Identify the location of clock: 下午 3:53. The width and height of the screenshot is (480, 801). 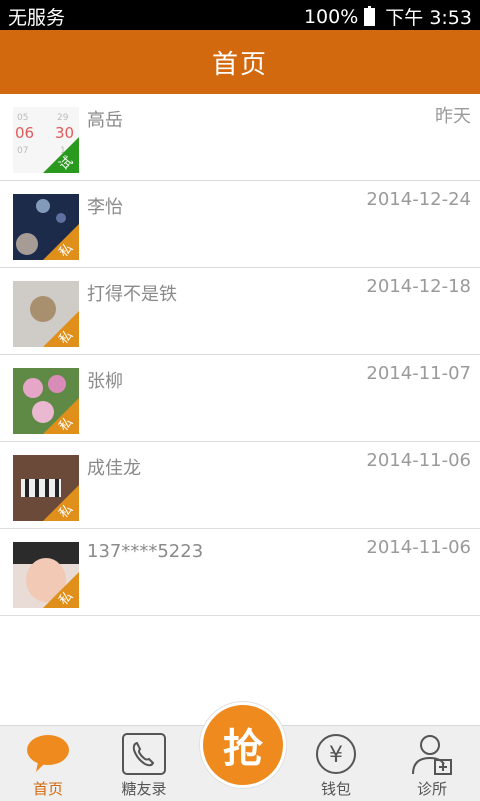
(428, 18).